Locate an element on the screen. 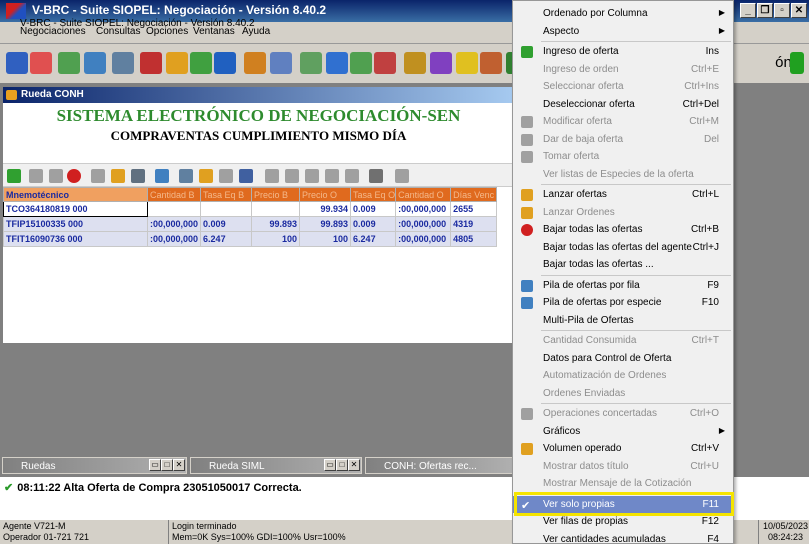  zoom-in-icon is located at coordinates (332, 176).